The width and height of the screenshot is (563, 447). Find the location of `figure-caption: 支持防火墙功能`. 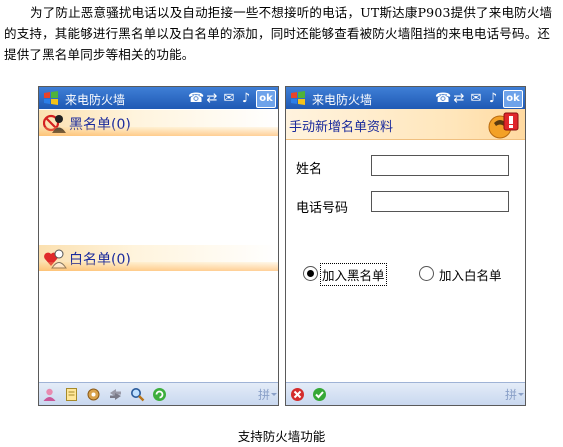

figure-caption: 支持防火墙功能 is located at coordinates (281, 436).